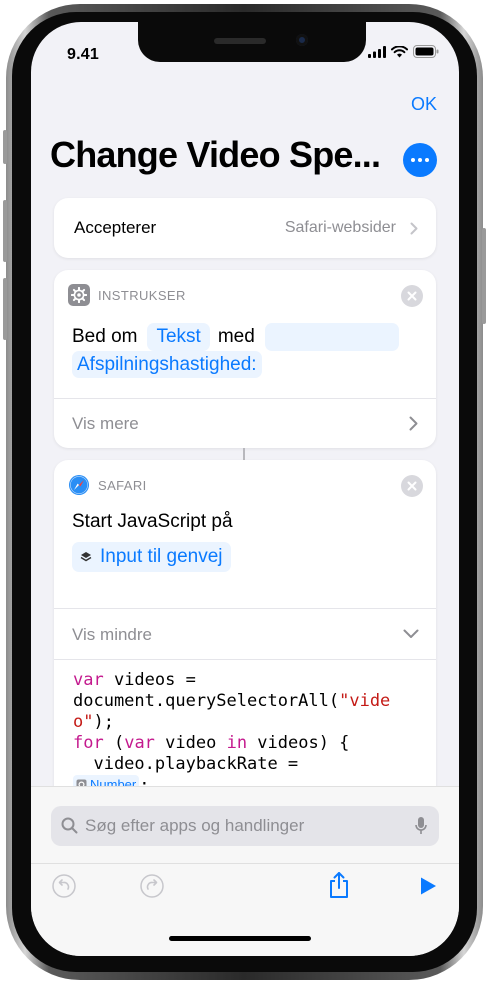  I want to click on power-button, so click(484, 276).